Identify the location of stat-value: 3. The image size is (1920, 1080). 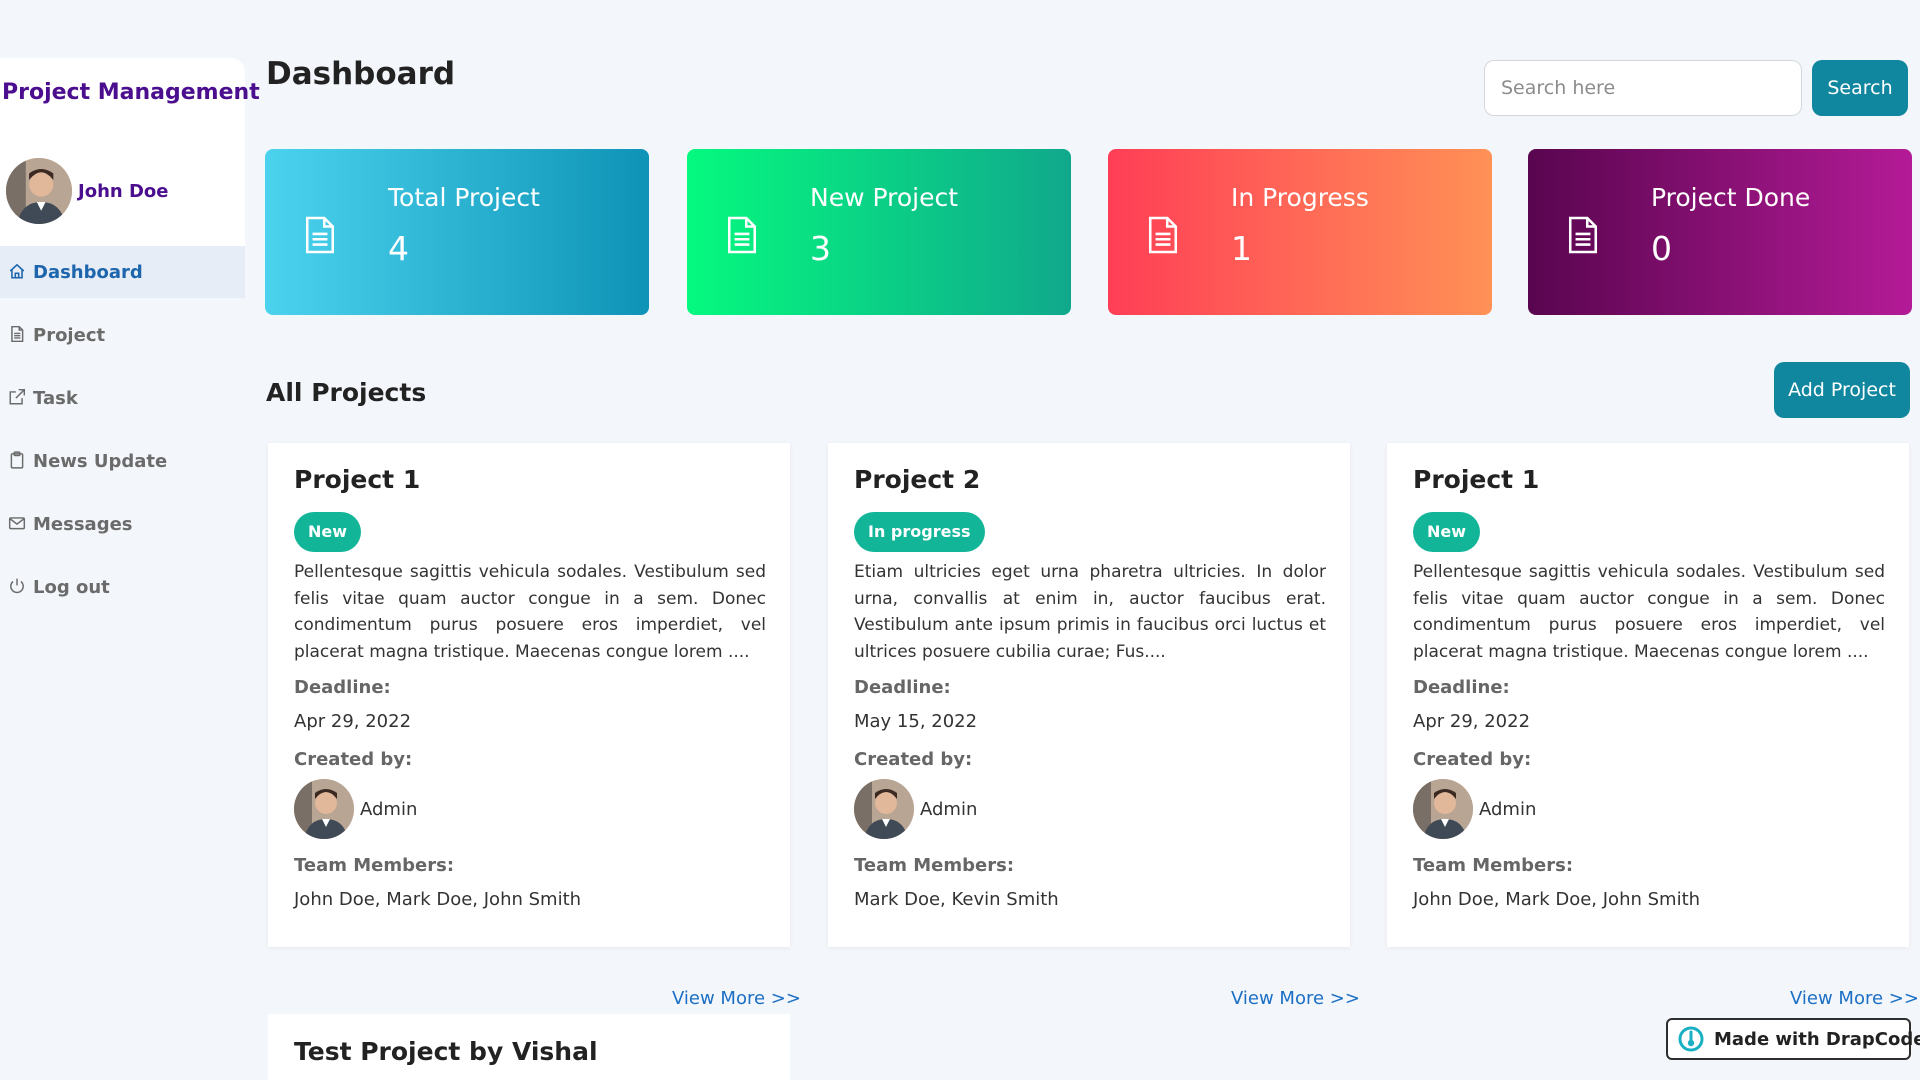
(820, 248).